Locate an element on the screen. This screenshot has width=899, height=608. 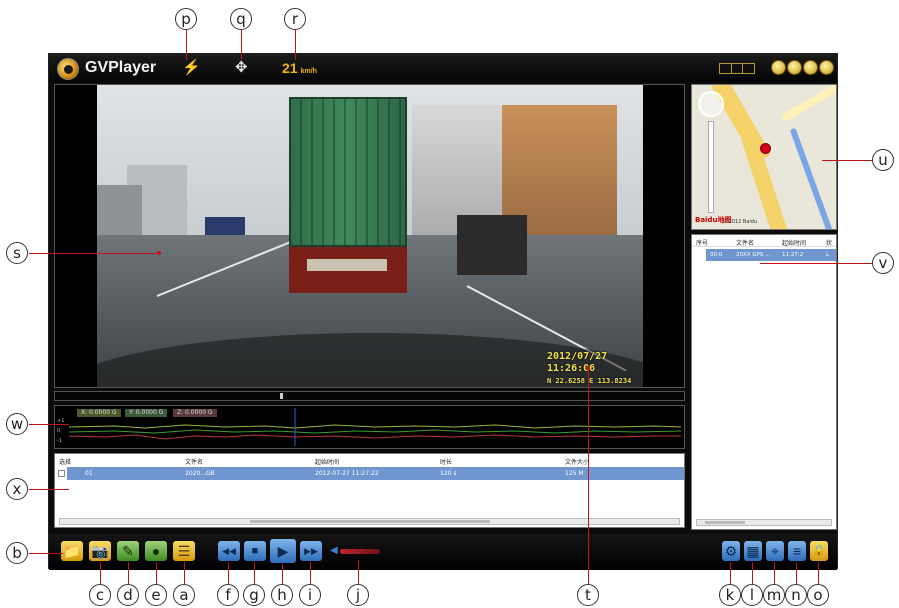
settings-button: ⚙ is located at coordinates (731, 551).